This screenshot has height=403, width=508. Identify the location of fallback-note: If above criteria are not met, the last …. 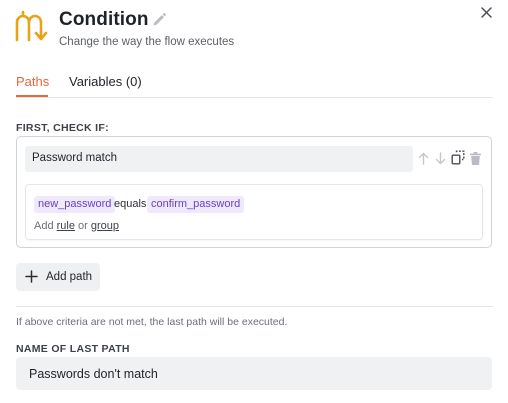
(152, 322).